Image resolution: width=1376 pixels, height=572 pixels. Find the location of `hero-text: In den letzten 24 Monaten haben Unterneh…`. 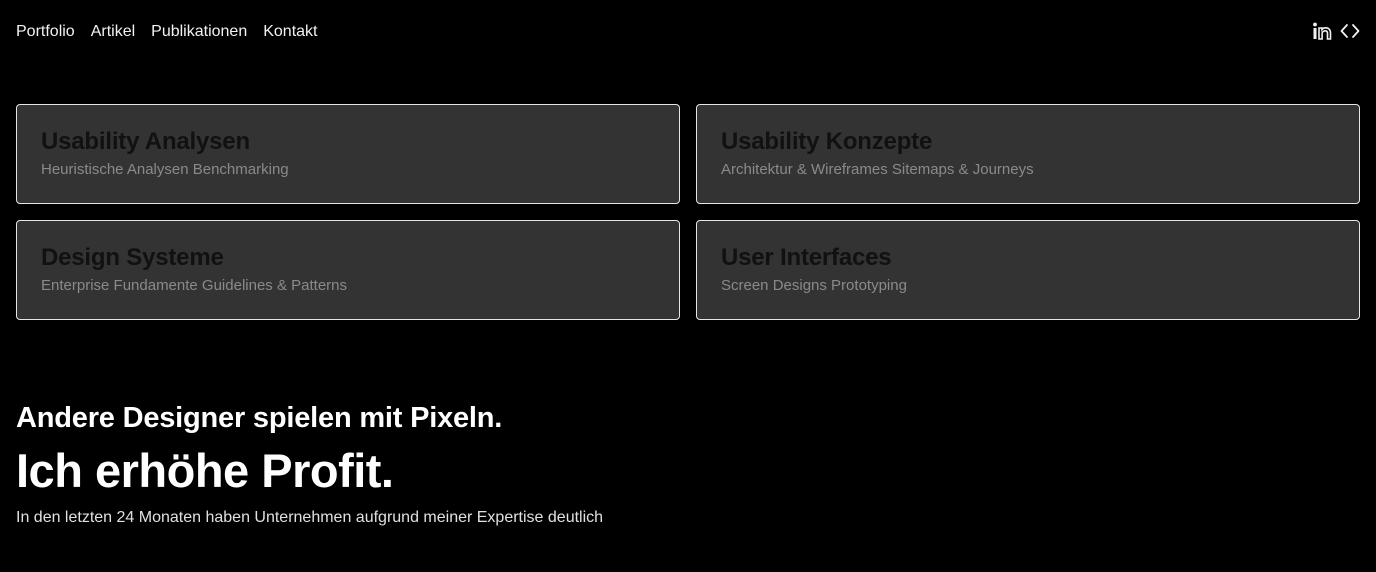

hero-text: In den letzten 24 Monaten haben Unterneh… is located at coordinates (310, 517).